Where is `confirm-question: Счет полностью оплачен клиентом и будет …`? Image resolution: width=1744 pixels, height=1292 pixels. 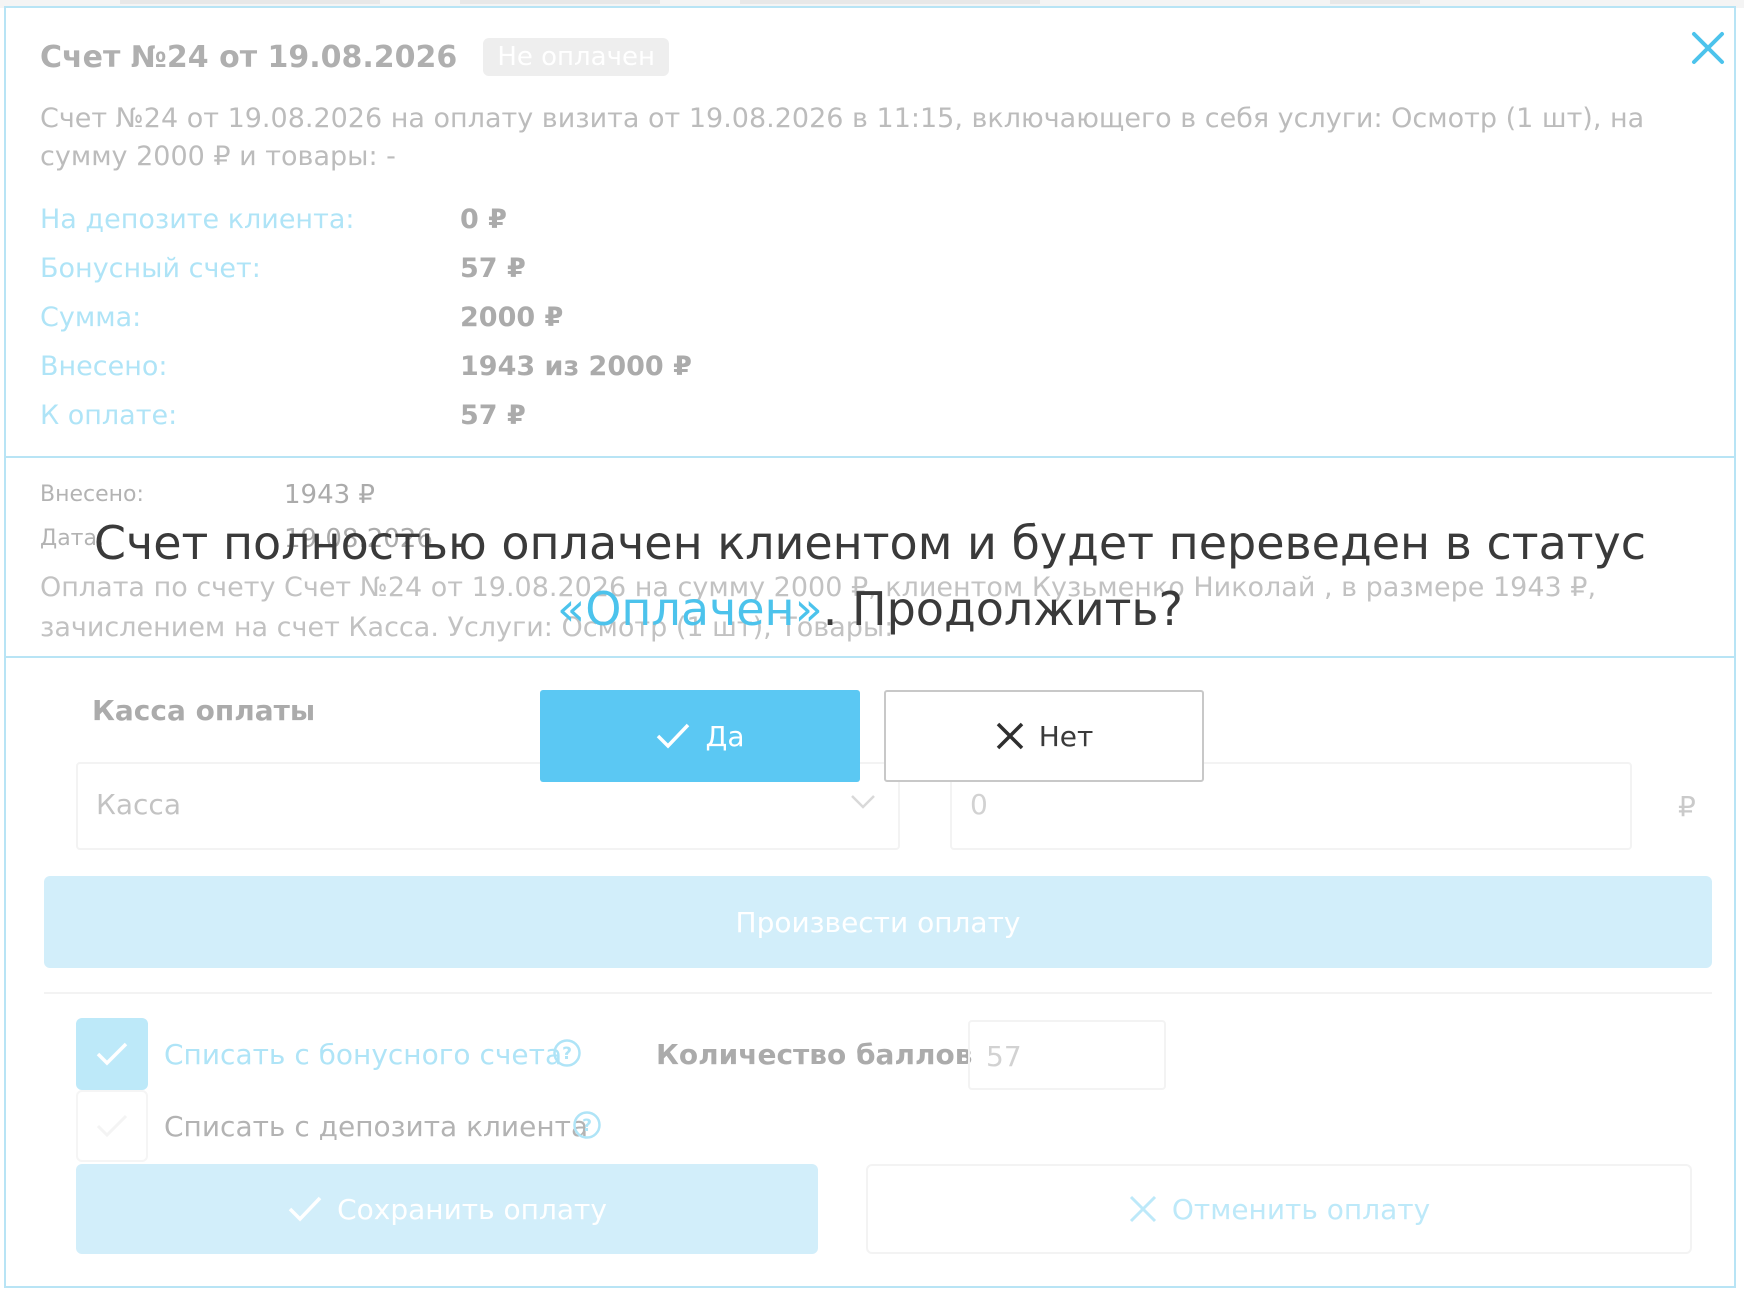 confirm-question: Счет полностью оплачен клиентом и будет … is located at coordinates (870, 576).